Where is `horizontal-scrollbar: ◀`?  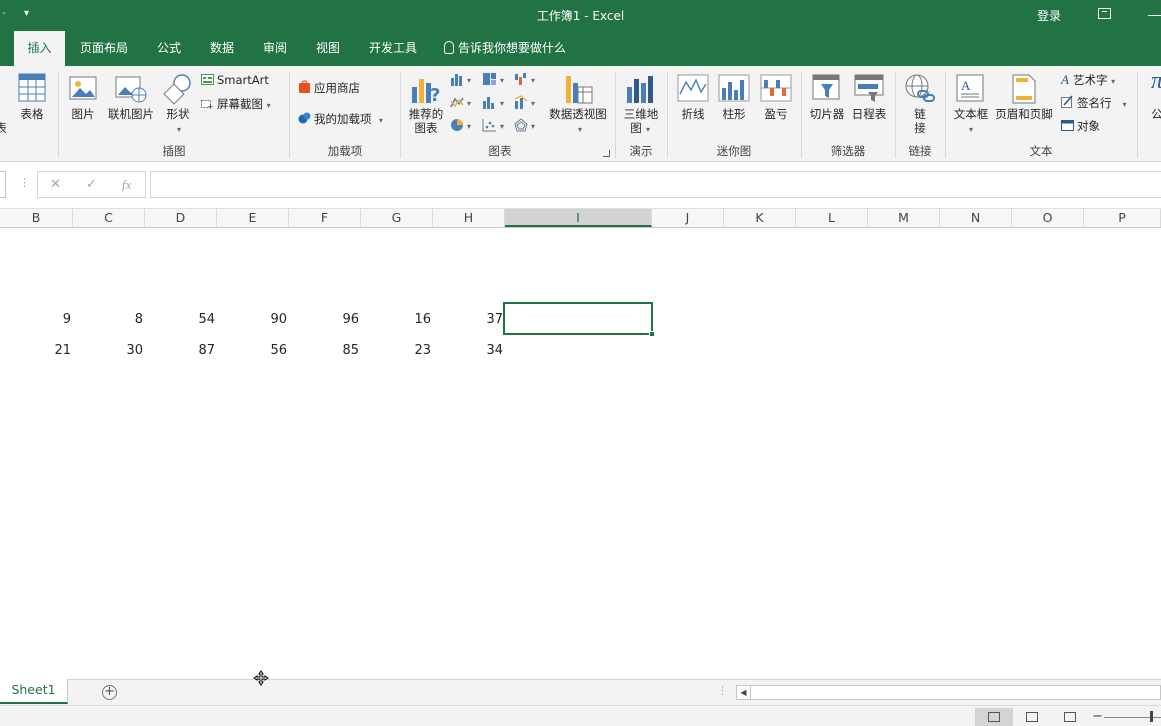 horizontal-scrollbar: ◀ is located at coordinates (948, 692).